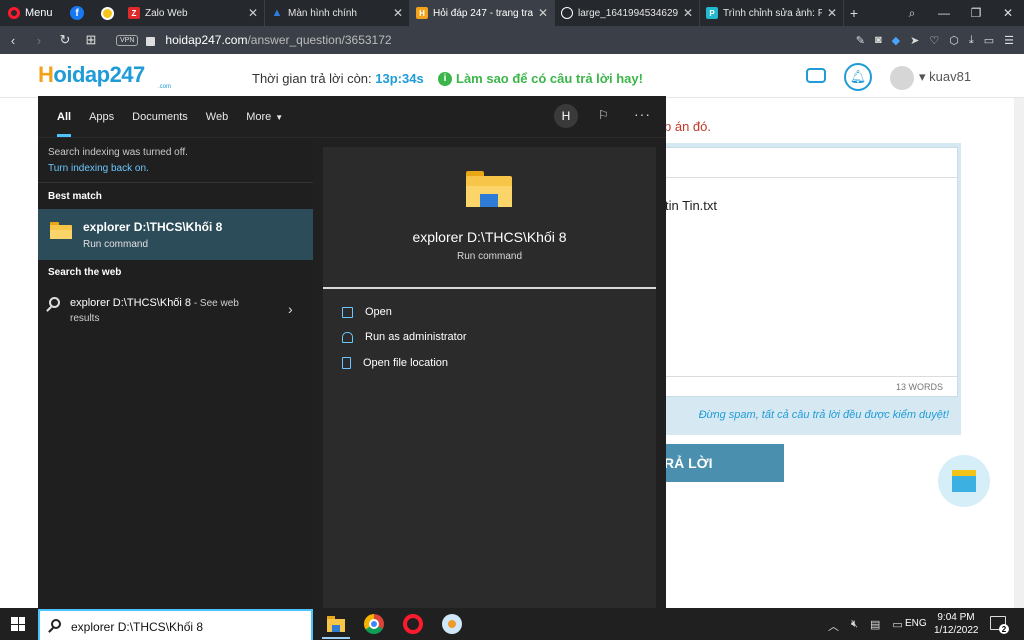  I want to click on windows-start-icon, so click(18, 624).